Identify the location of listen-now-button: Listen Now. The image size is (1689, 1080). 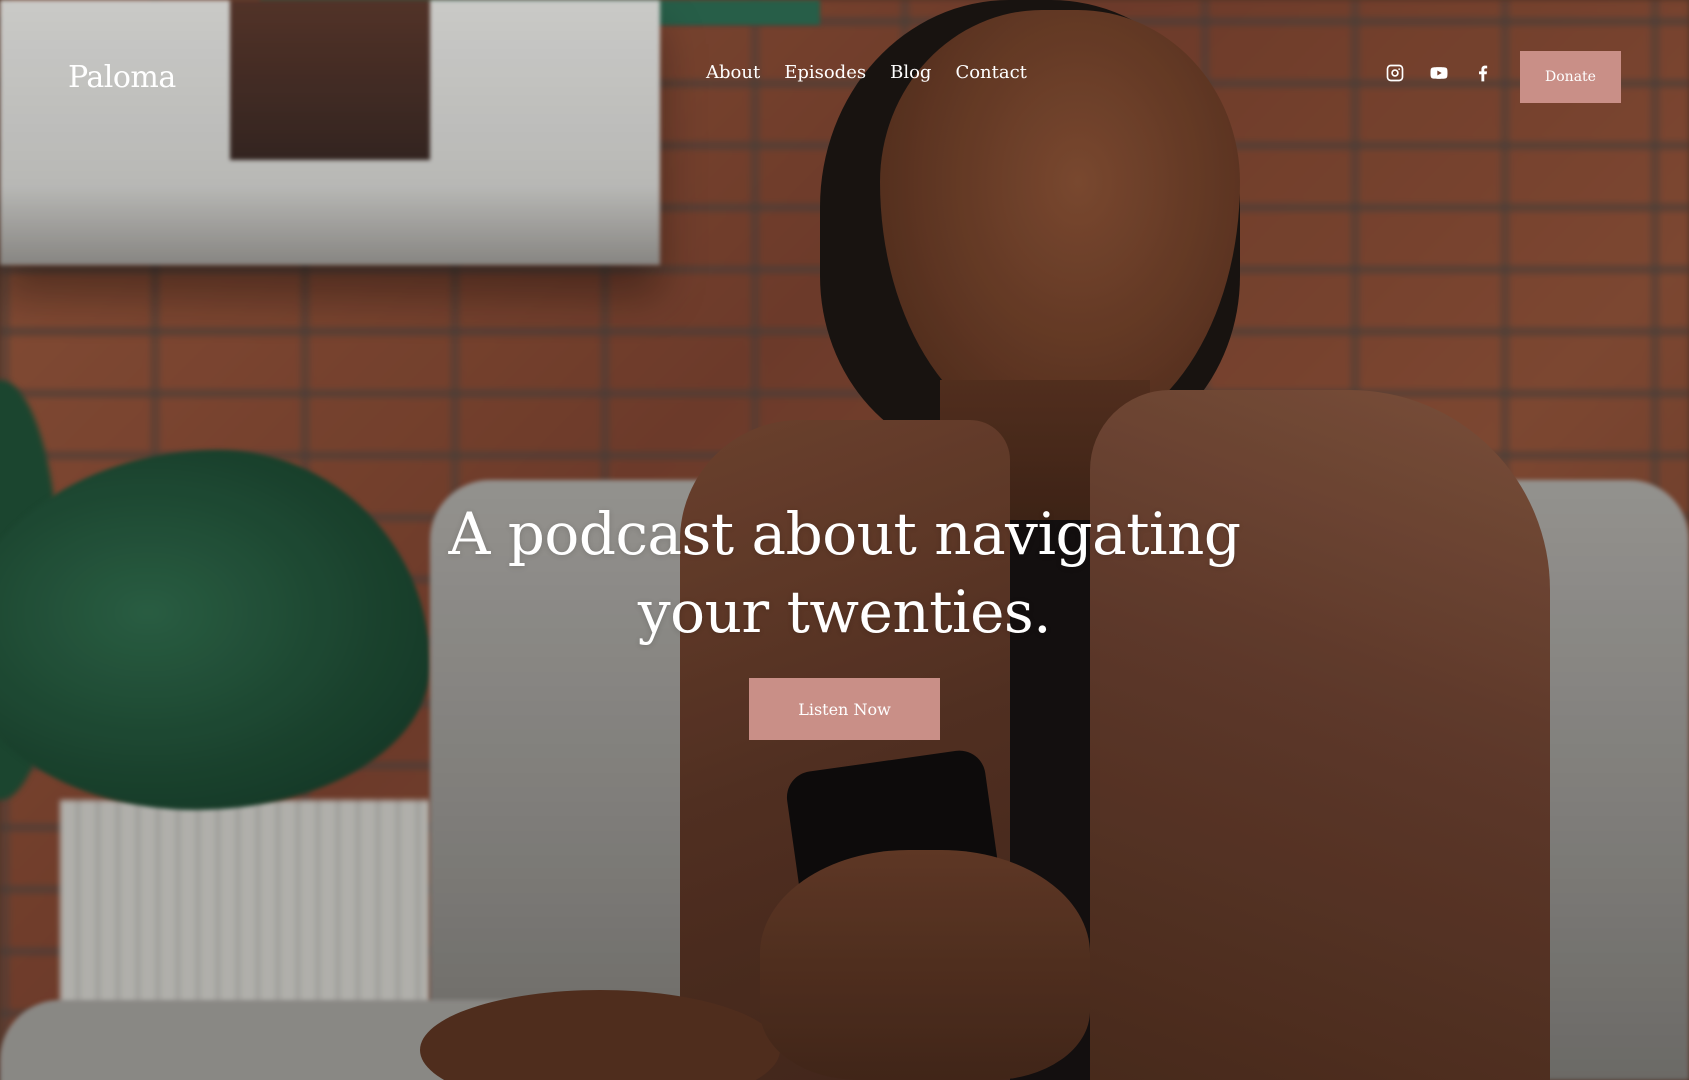
(844, 709).